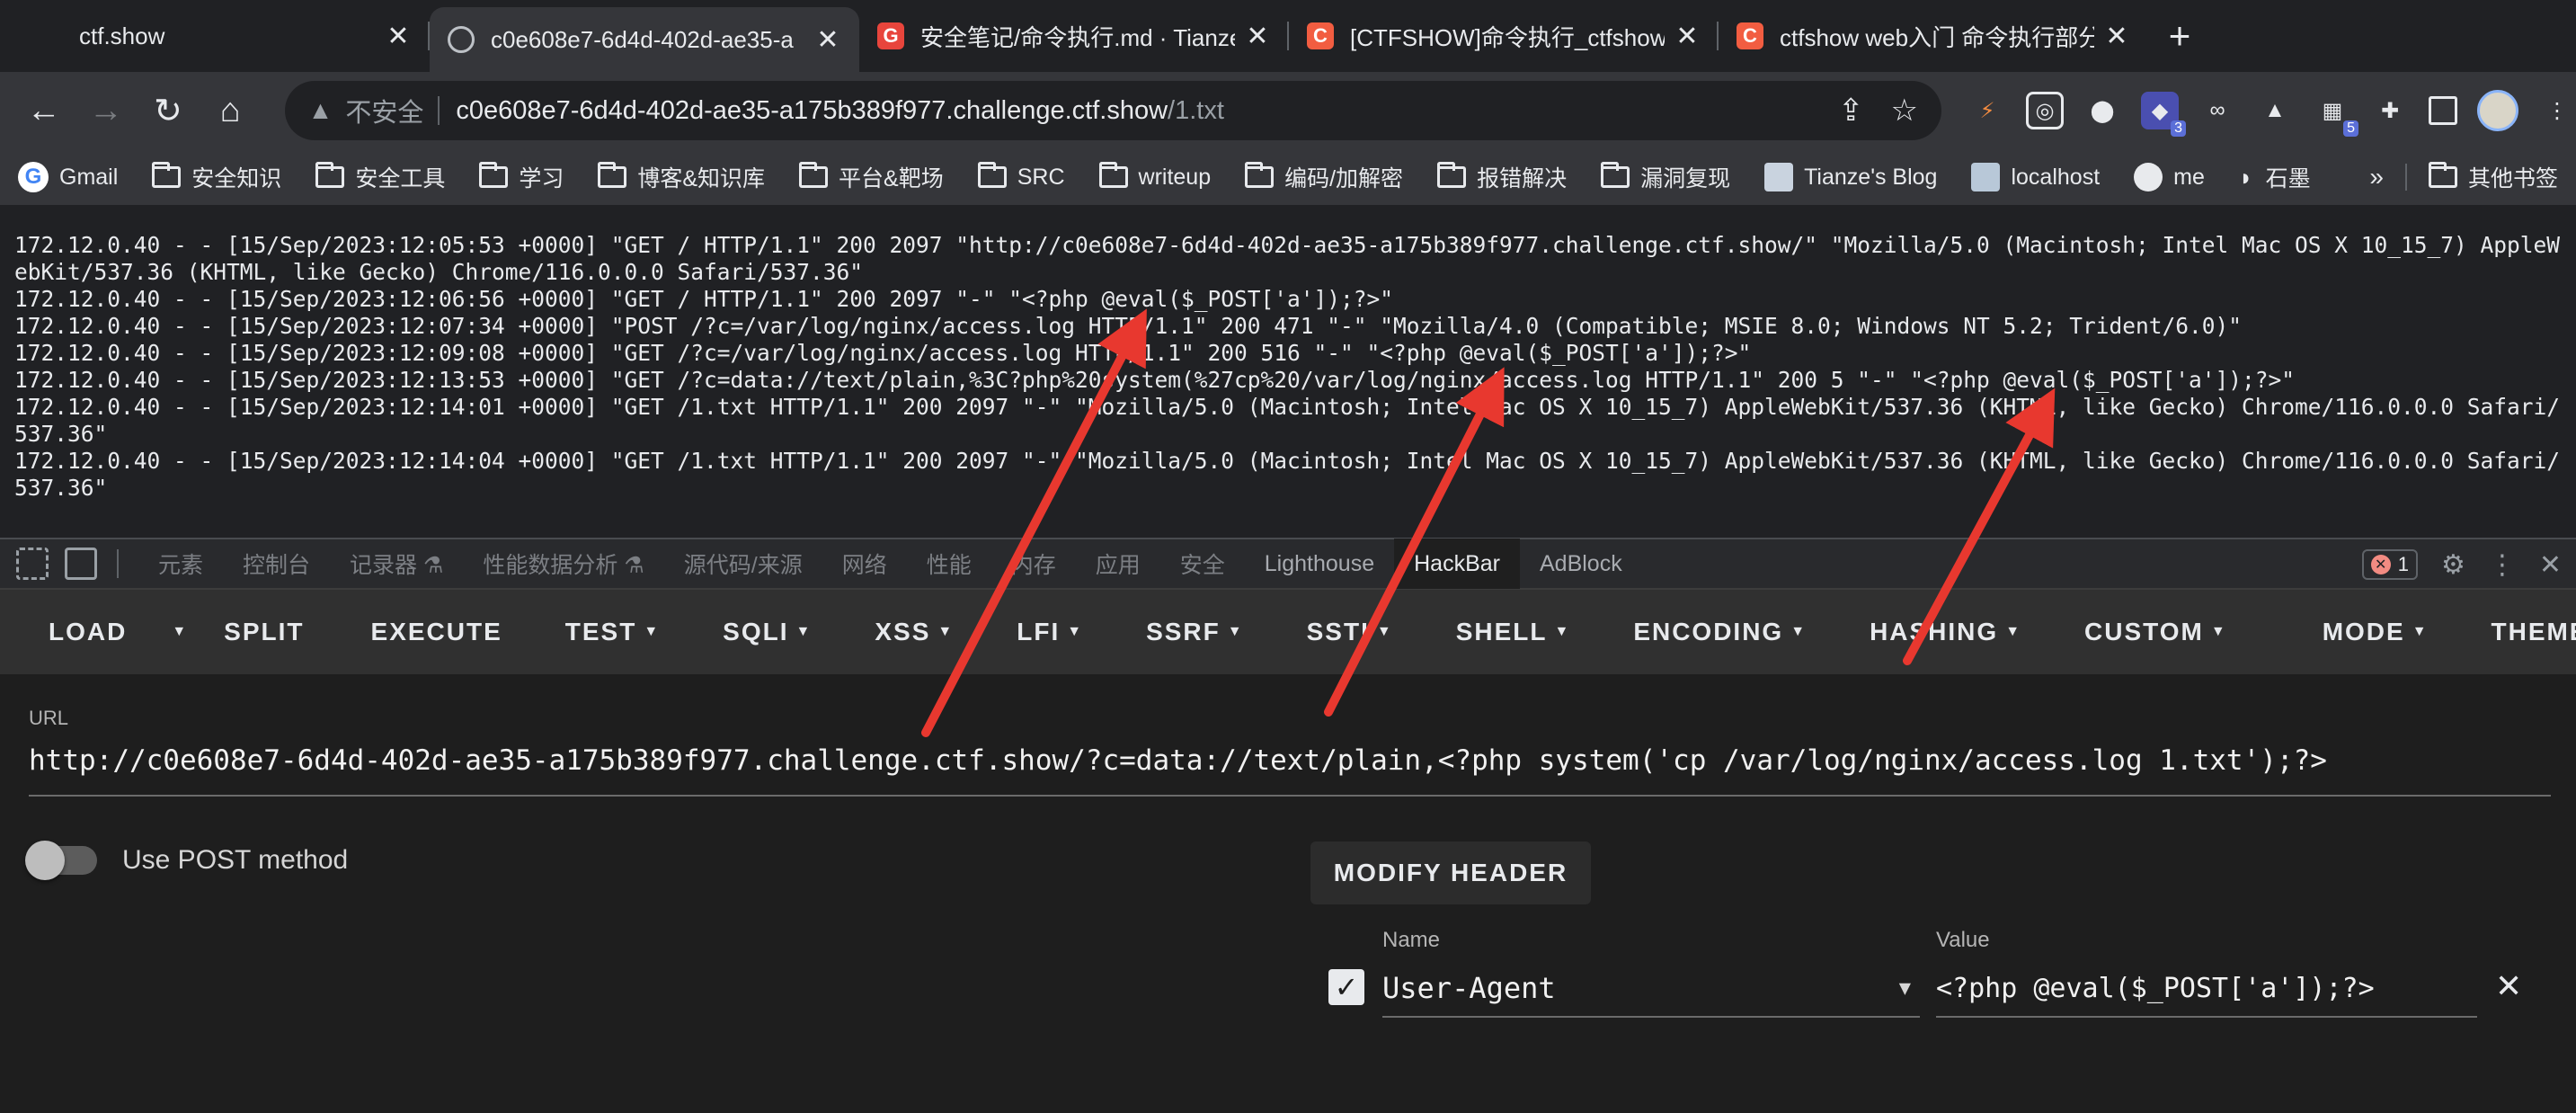 The width and height of the screenshot is (2576, 1113). Describe the element at coordinates (1195, 632) in the screenshot. I see `hackbar-ssrf-menu: SSRF ▼` at that location.